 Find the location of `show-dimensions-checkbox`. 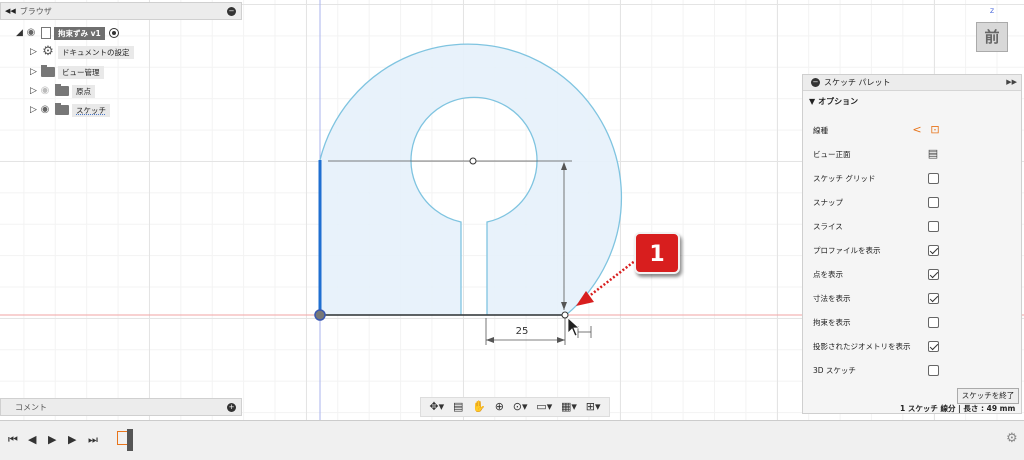

show-dimensions-checkbox is located at coordinates (933, 298).